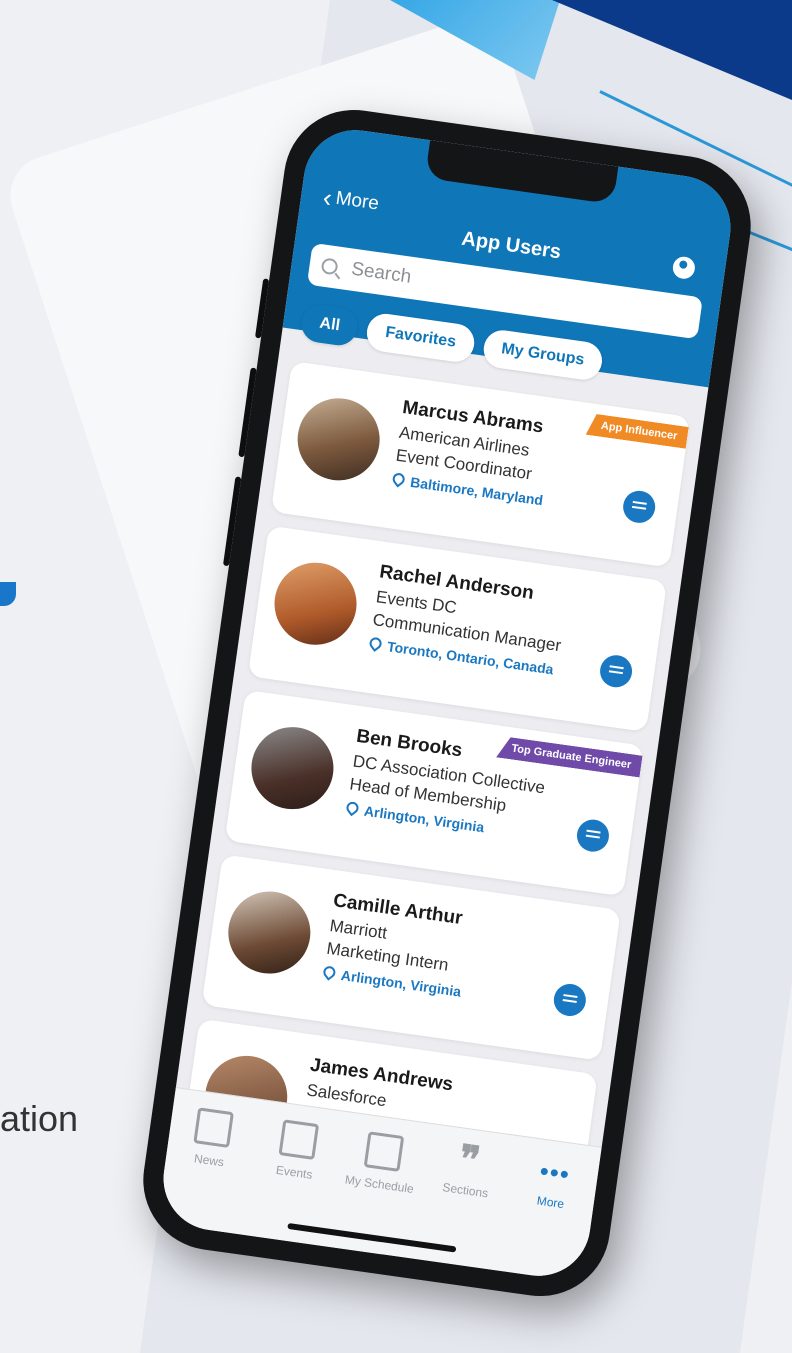 The height and width of the screenshot is (1353, 792). I want to click on tab-label: More, so click(551, 1202).